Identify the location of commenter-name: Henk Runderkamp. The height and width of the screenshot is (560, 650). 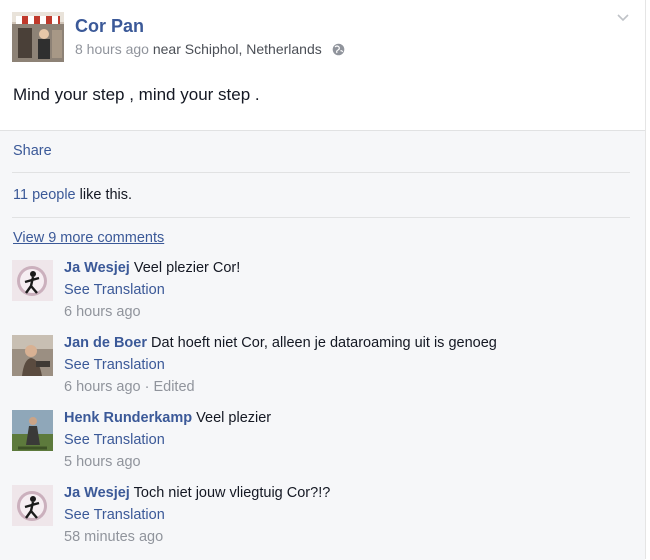
(128, 418).